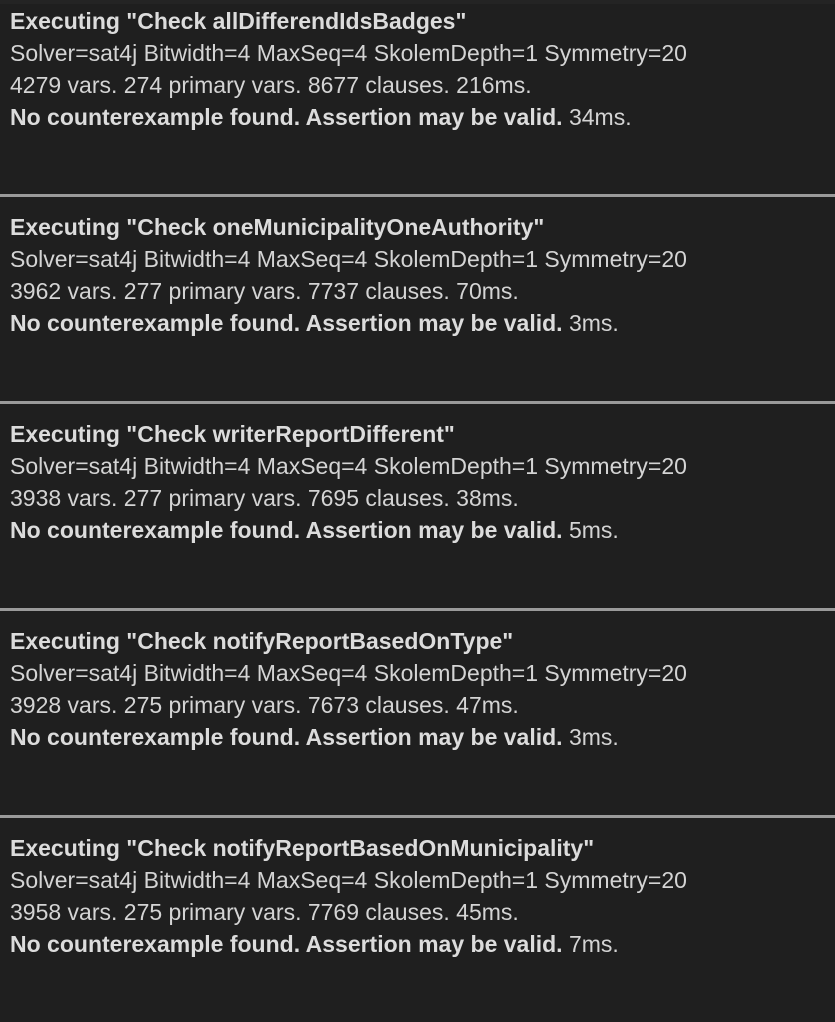 The width and height of the screenshot is (835, 1022). I want to click on run-title: Executing "Check writerReportDifferent", so click(232, 434).